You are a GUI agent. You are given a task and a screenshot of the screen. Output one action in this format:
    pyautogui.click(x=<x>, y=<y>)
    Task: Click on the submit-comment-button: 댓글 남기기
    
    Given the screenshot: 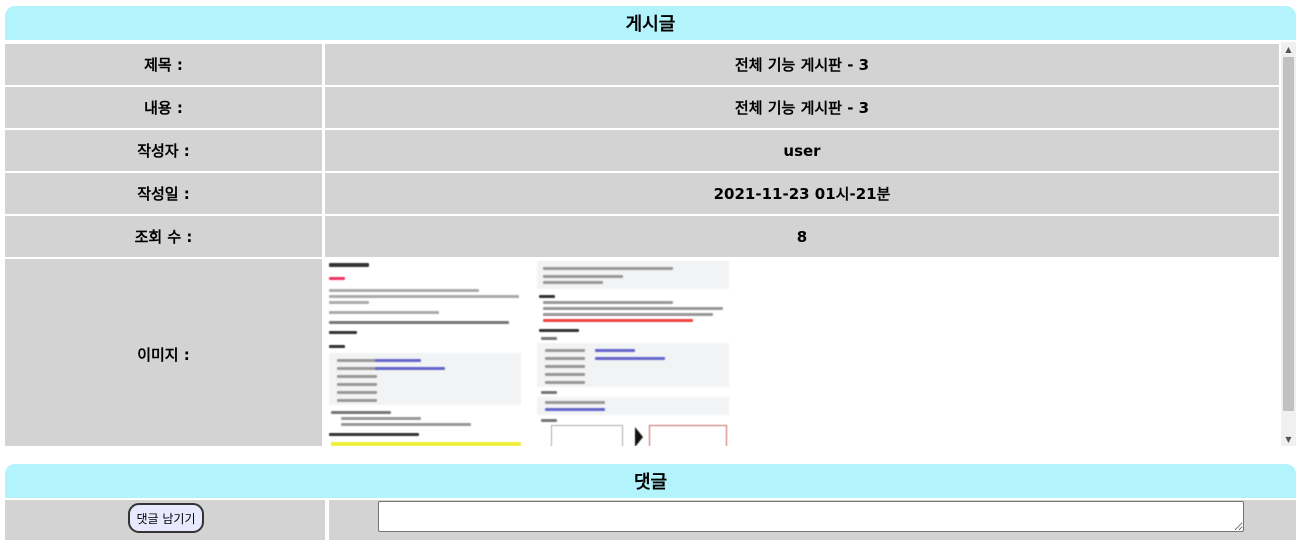 What is the action you would take?
    pyautogui.click(x=166, y=518)
    